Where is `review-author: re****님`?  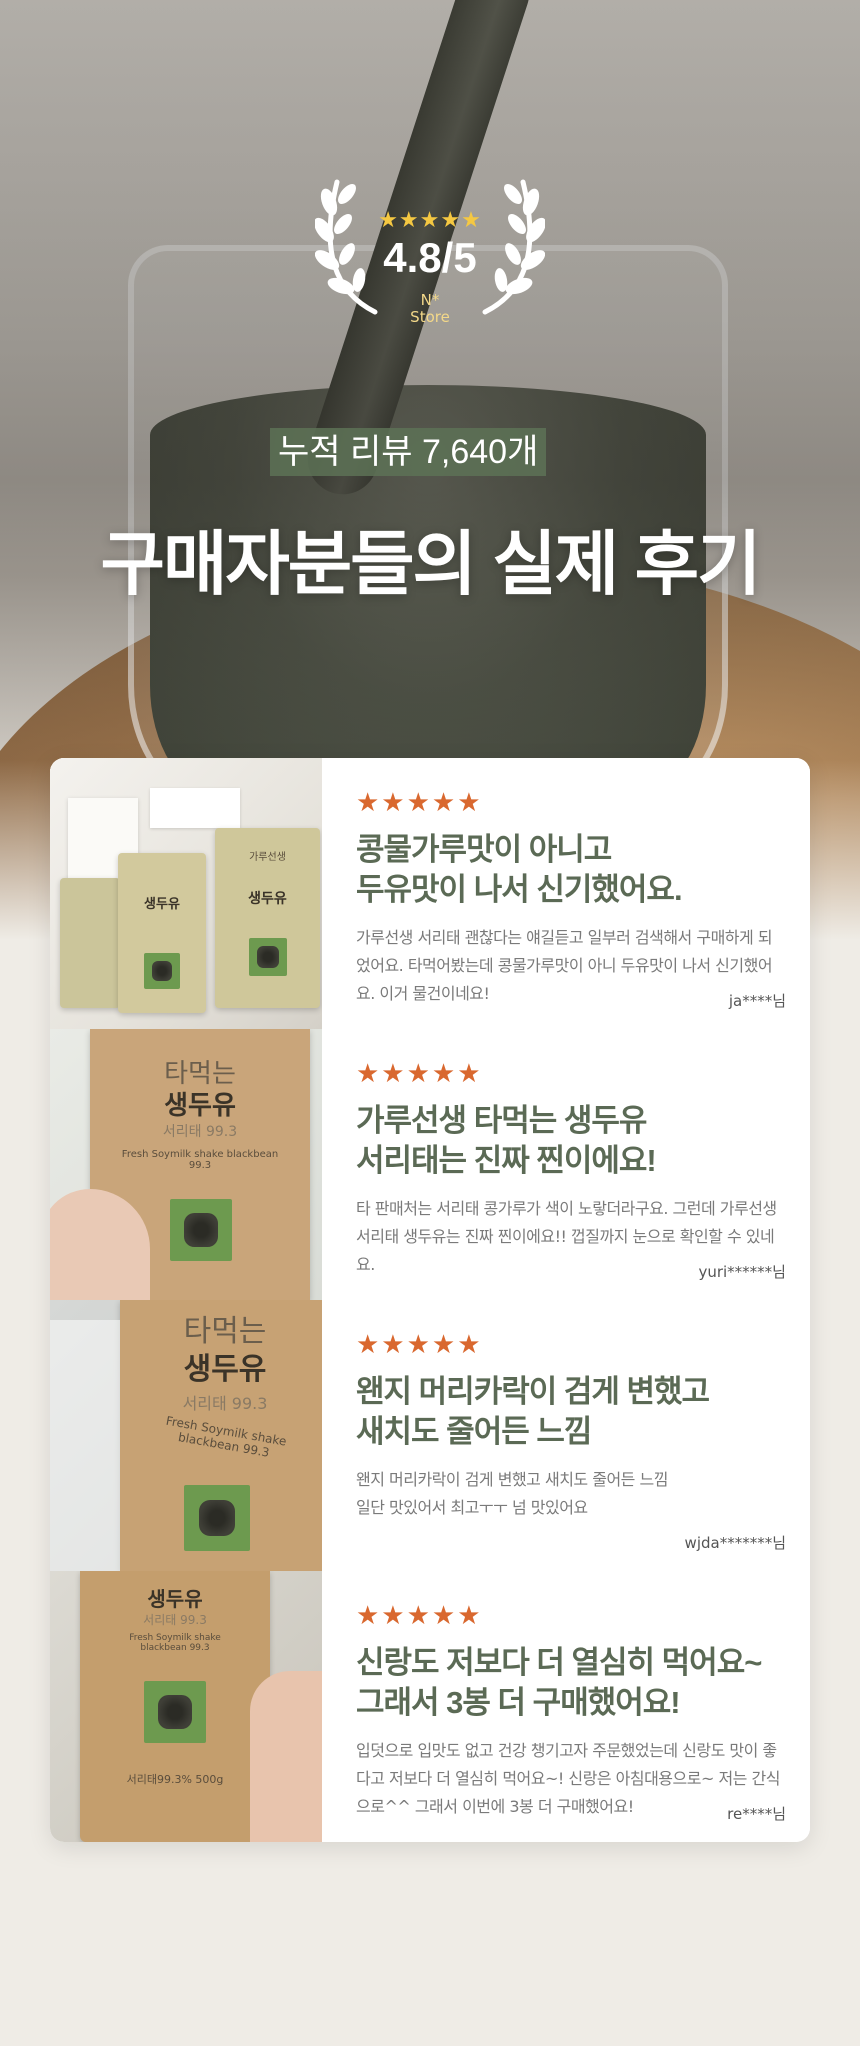 review-author: re****님 is located at coordinates (756, 1814).